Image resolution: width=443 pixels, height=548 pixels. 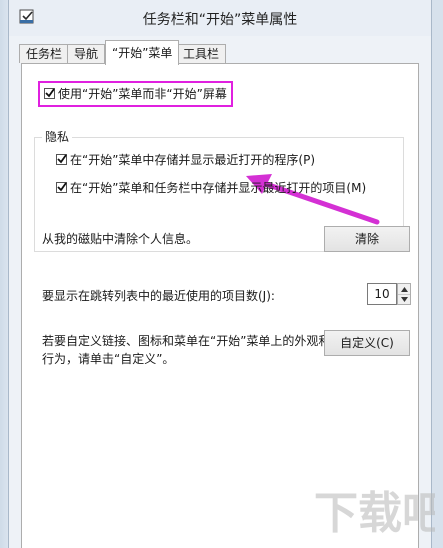 I want to click on recent-programs-label: 在“开始”菜单中存储并显示最近打开的程序(P), so click(x=193, y=160).